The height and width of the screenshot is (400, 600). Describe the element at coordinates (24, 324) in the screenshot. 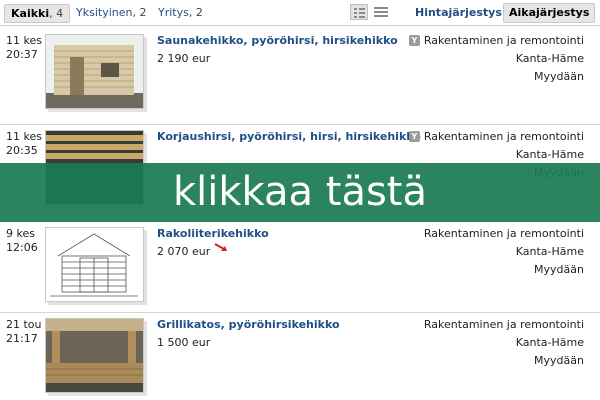

I see `listing-date: 21 tou` at that location.